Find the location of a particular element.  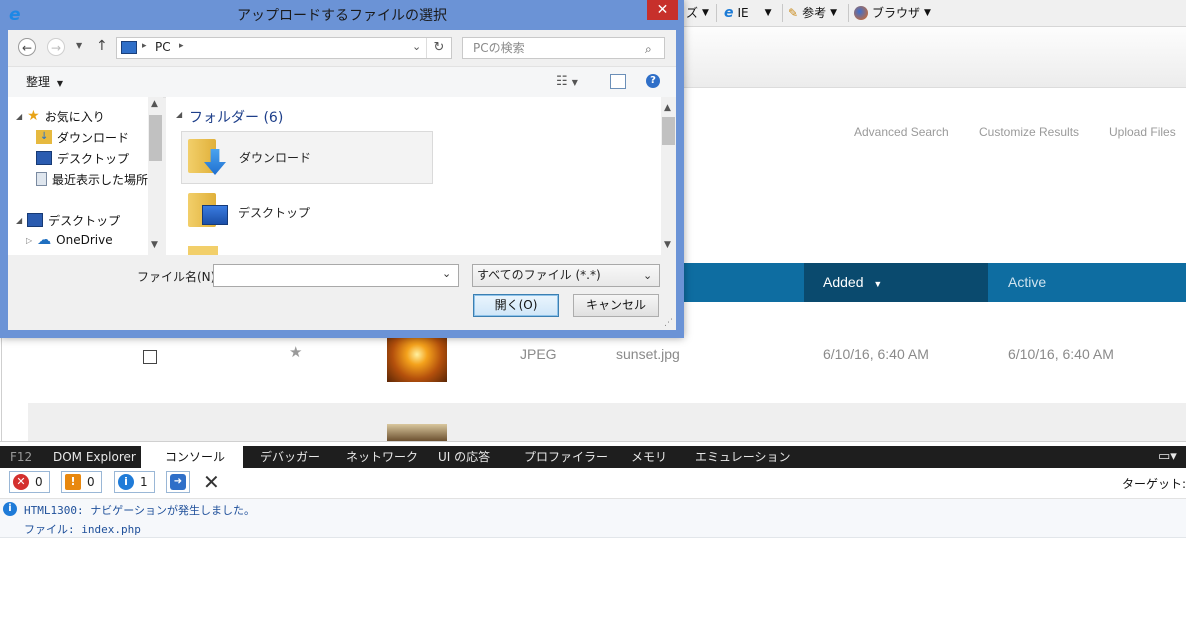

filetype-value: すべてのファイル (*.*) is located at coordinates (539, 275).